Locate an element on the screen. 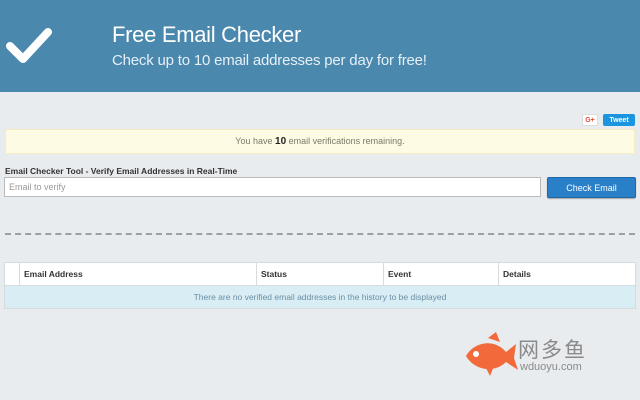  column-header-event: Event is located at coordinates (441, 274).